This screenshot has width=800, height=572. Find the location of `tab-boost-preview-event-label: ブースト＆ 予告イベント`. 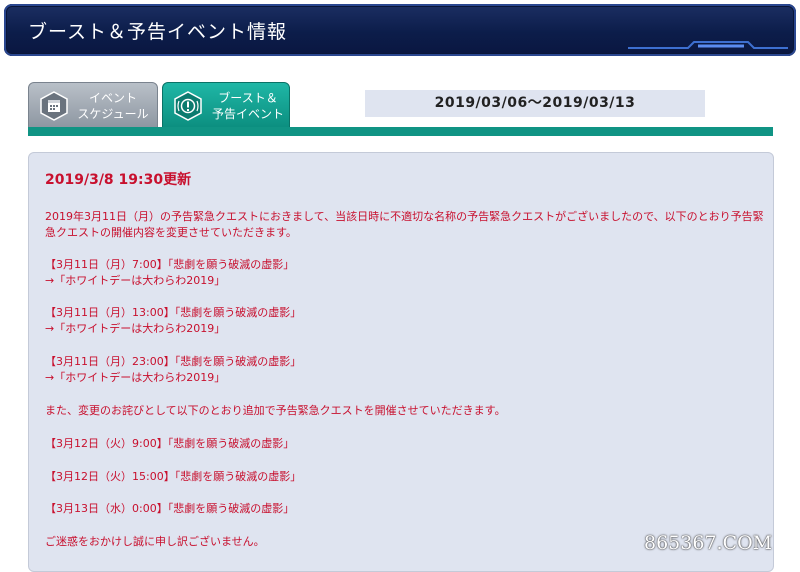

tab-boost-preview-event-label: ブースト＆ 予告イベント is located at coordinates (247, 106).